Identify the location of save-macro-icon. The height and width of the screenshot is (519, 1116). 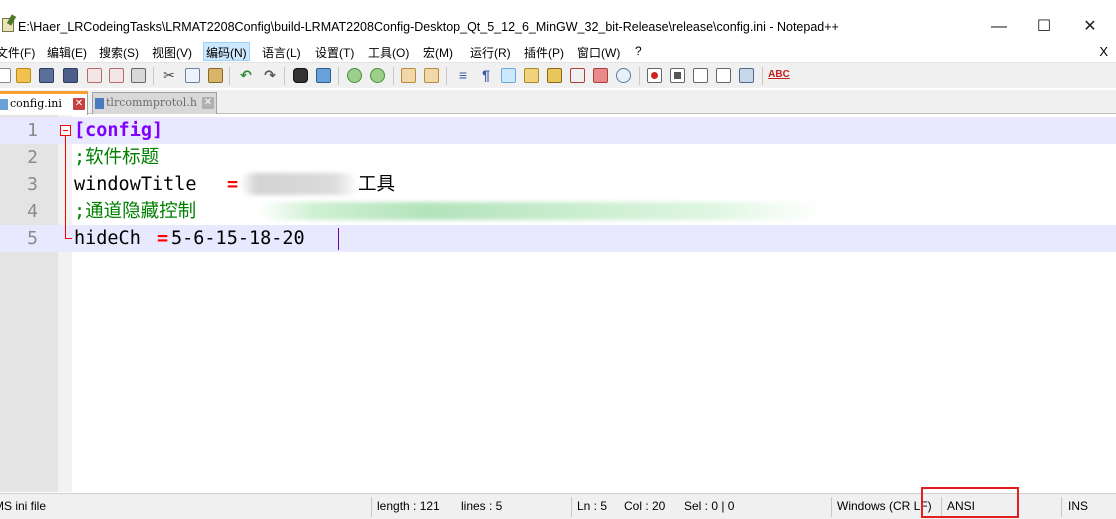
(746, 75).